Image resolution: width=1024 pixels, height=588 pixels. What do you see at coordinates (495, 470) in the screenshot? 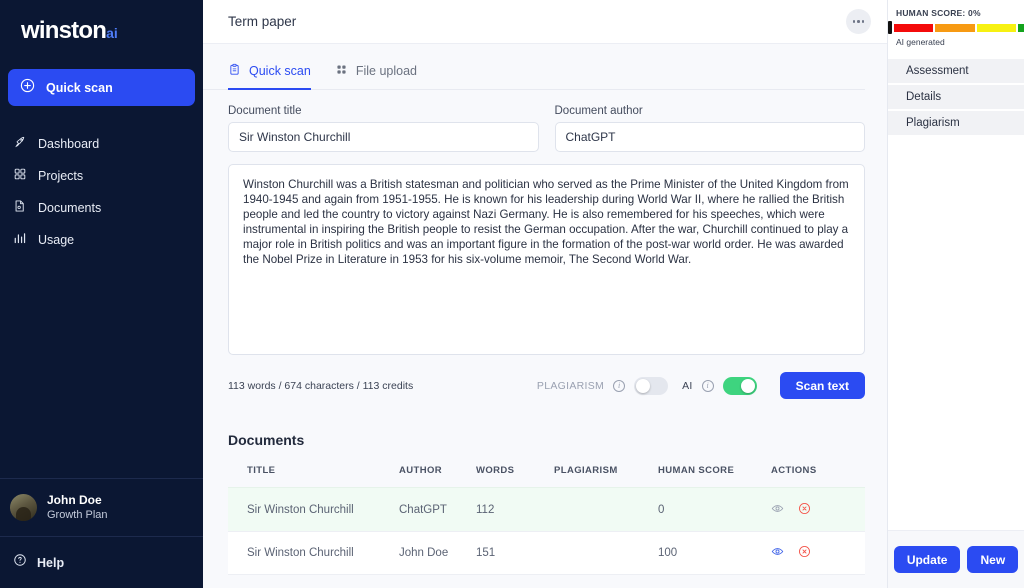
I see `column-header-words: WORDS` at bounding box center [495, 470].